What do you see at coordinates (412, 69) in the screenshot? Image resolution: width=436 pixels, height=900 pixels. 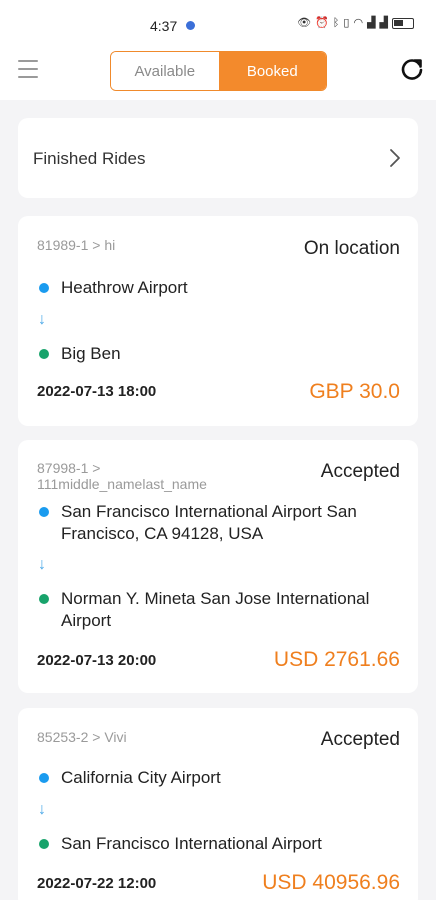 I see `refresh-icon` at bounding box center [412, 69].